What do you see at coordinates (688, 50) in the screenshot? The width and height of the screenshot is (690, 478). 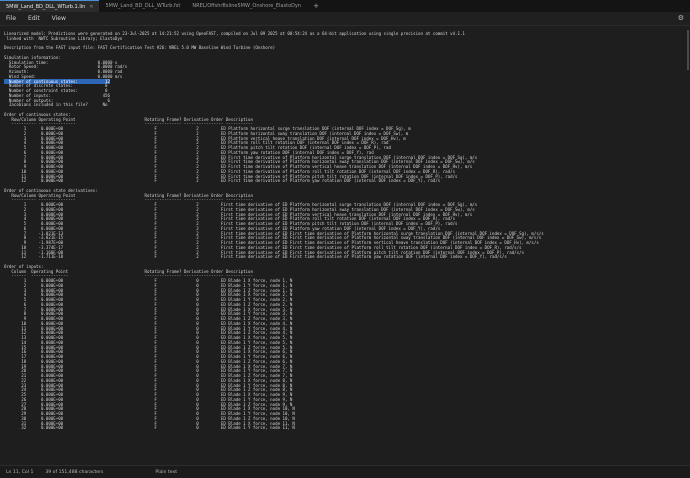 I see `scrollbar-thumb` at bounding box center [688, 50].